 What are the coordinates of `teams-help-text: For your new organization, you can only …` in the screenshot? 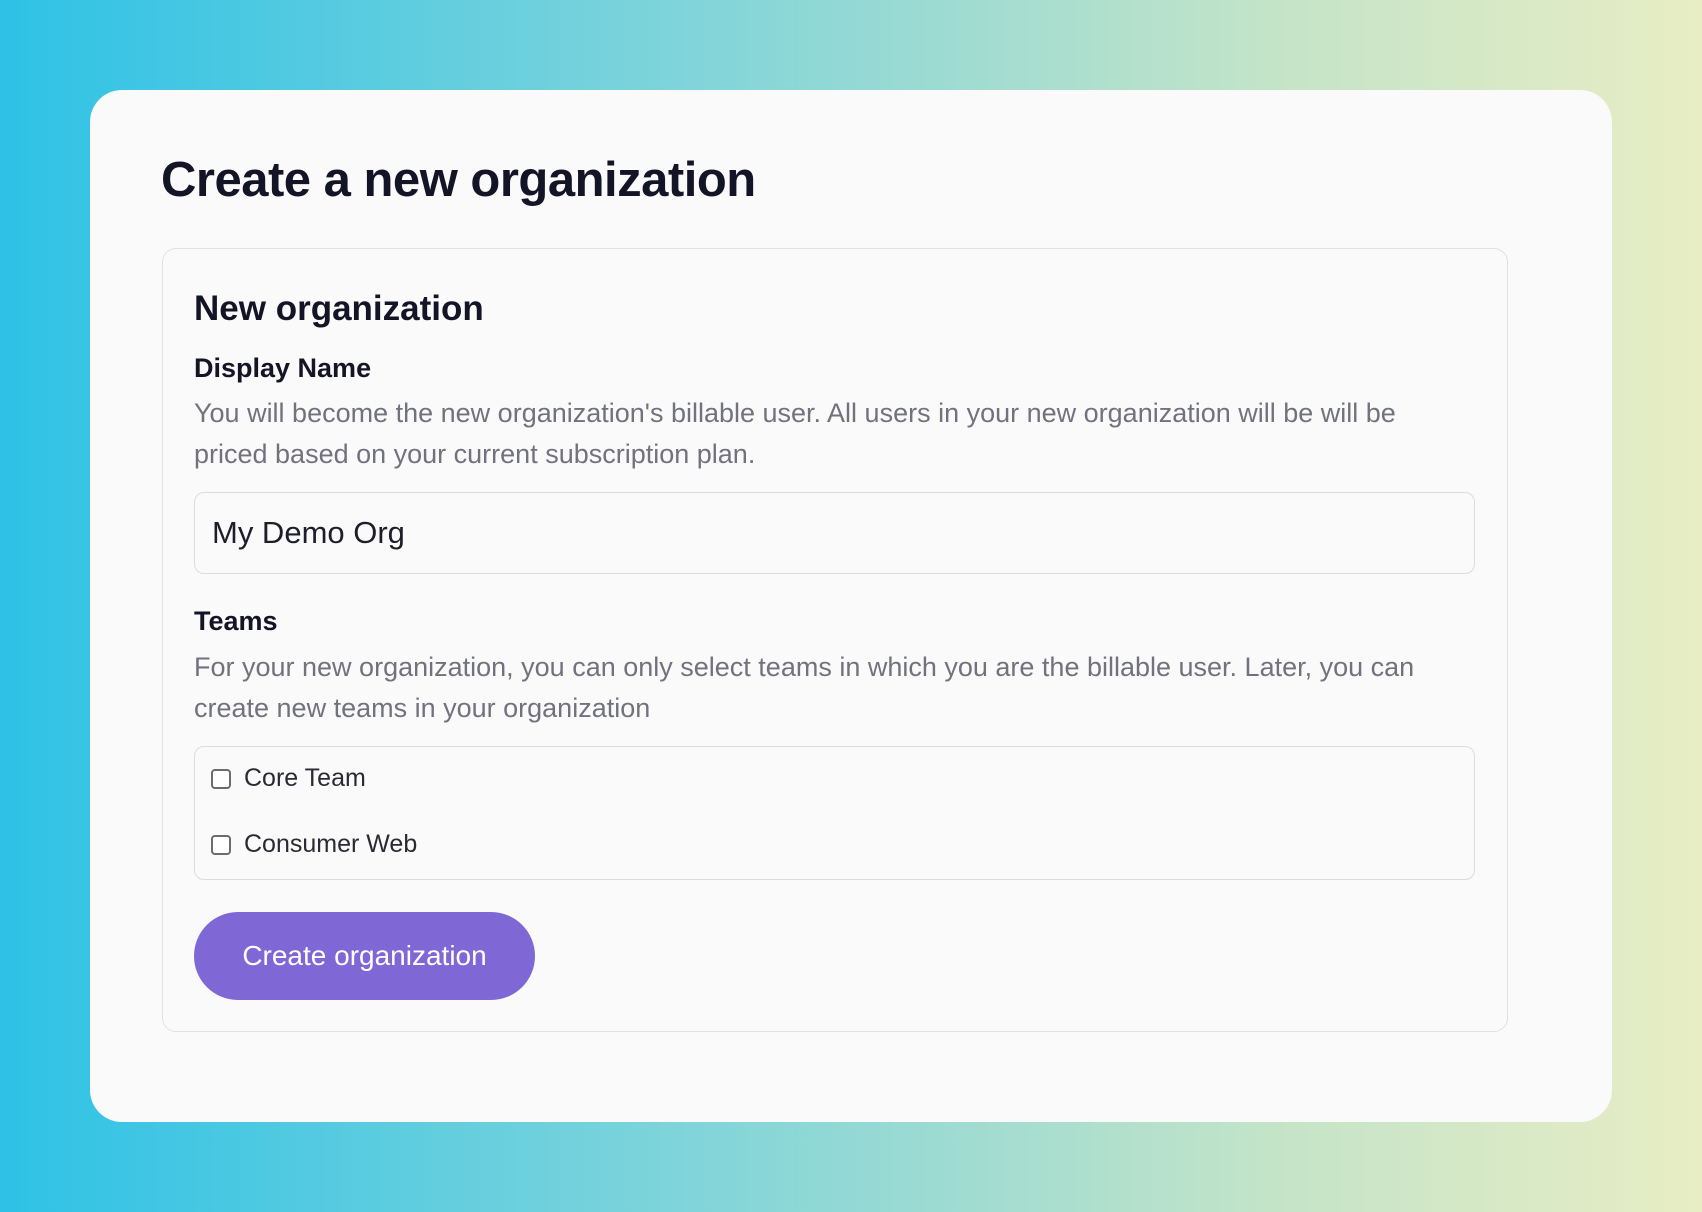 It's located at (804, 687).